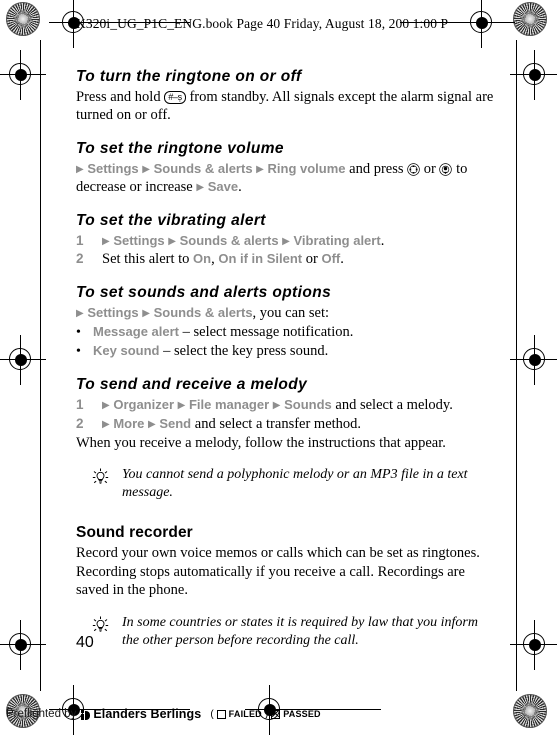 This screenshot has width=557, height=735. Describe the element at coordinates (413, 169) in the screenshot. I see `nav-key-up-icon` at that location.